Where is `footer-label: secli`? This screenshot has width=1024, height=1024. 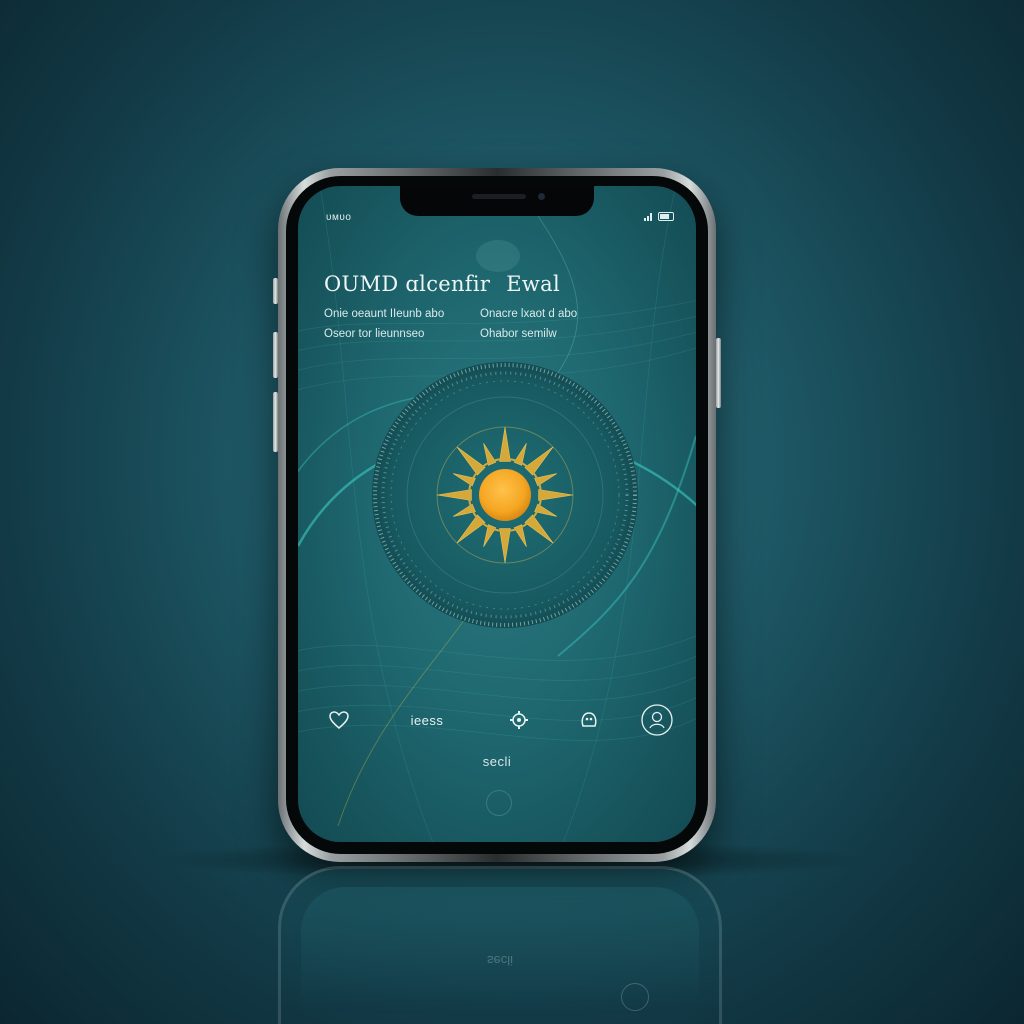 footer-label: secli is located at coordinates (497, 761).